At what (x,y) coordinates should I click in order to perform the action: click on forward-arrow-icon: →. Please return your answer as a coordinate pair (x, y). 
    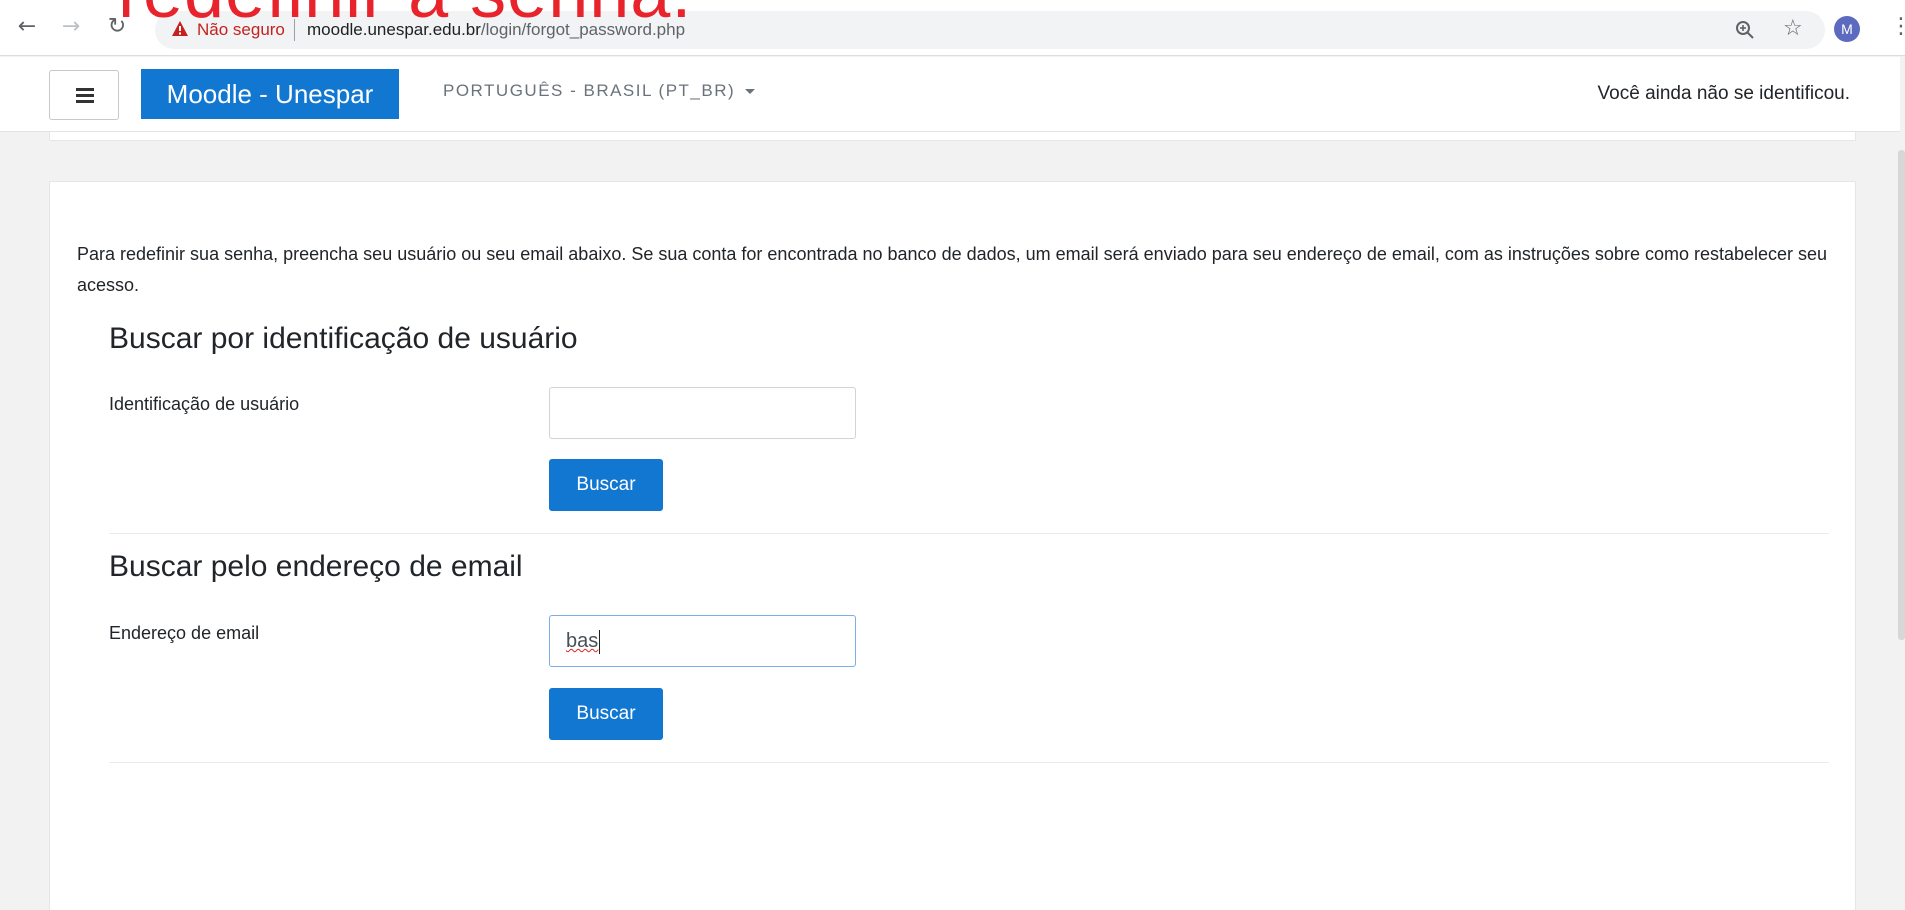
    Looking at the image, I should click on (71, 27).